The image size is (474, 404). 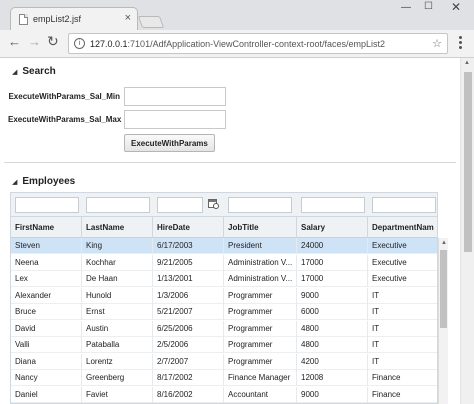 I want to click on cell-hiredate: 1/13/2001, so click(x=188, y=279).